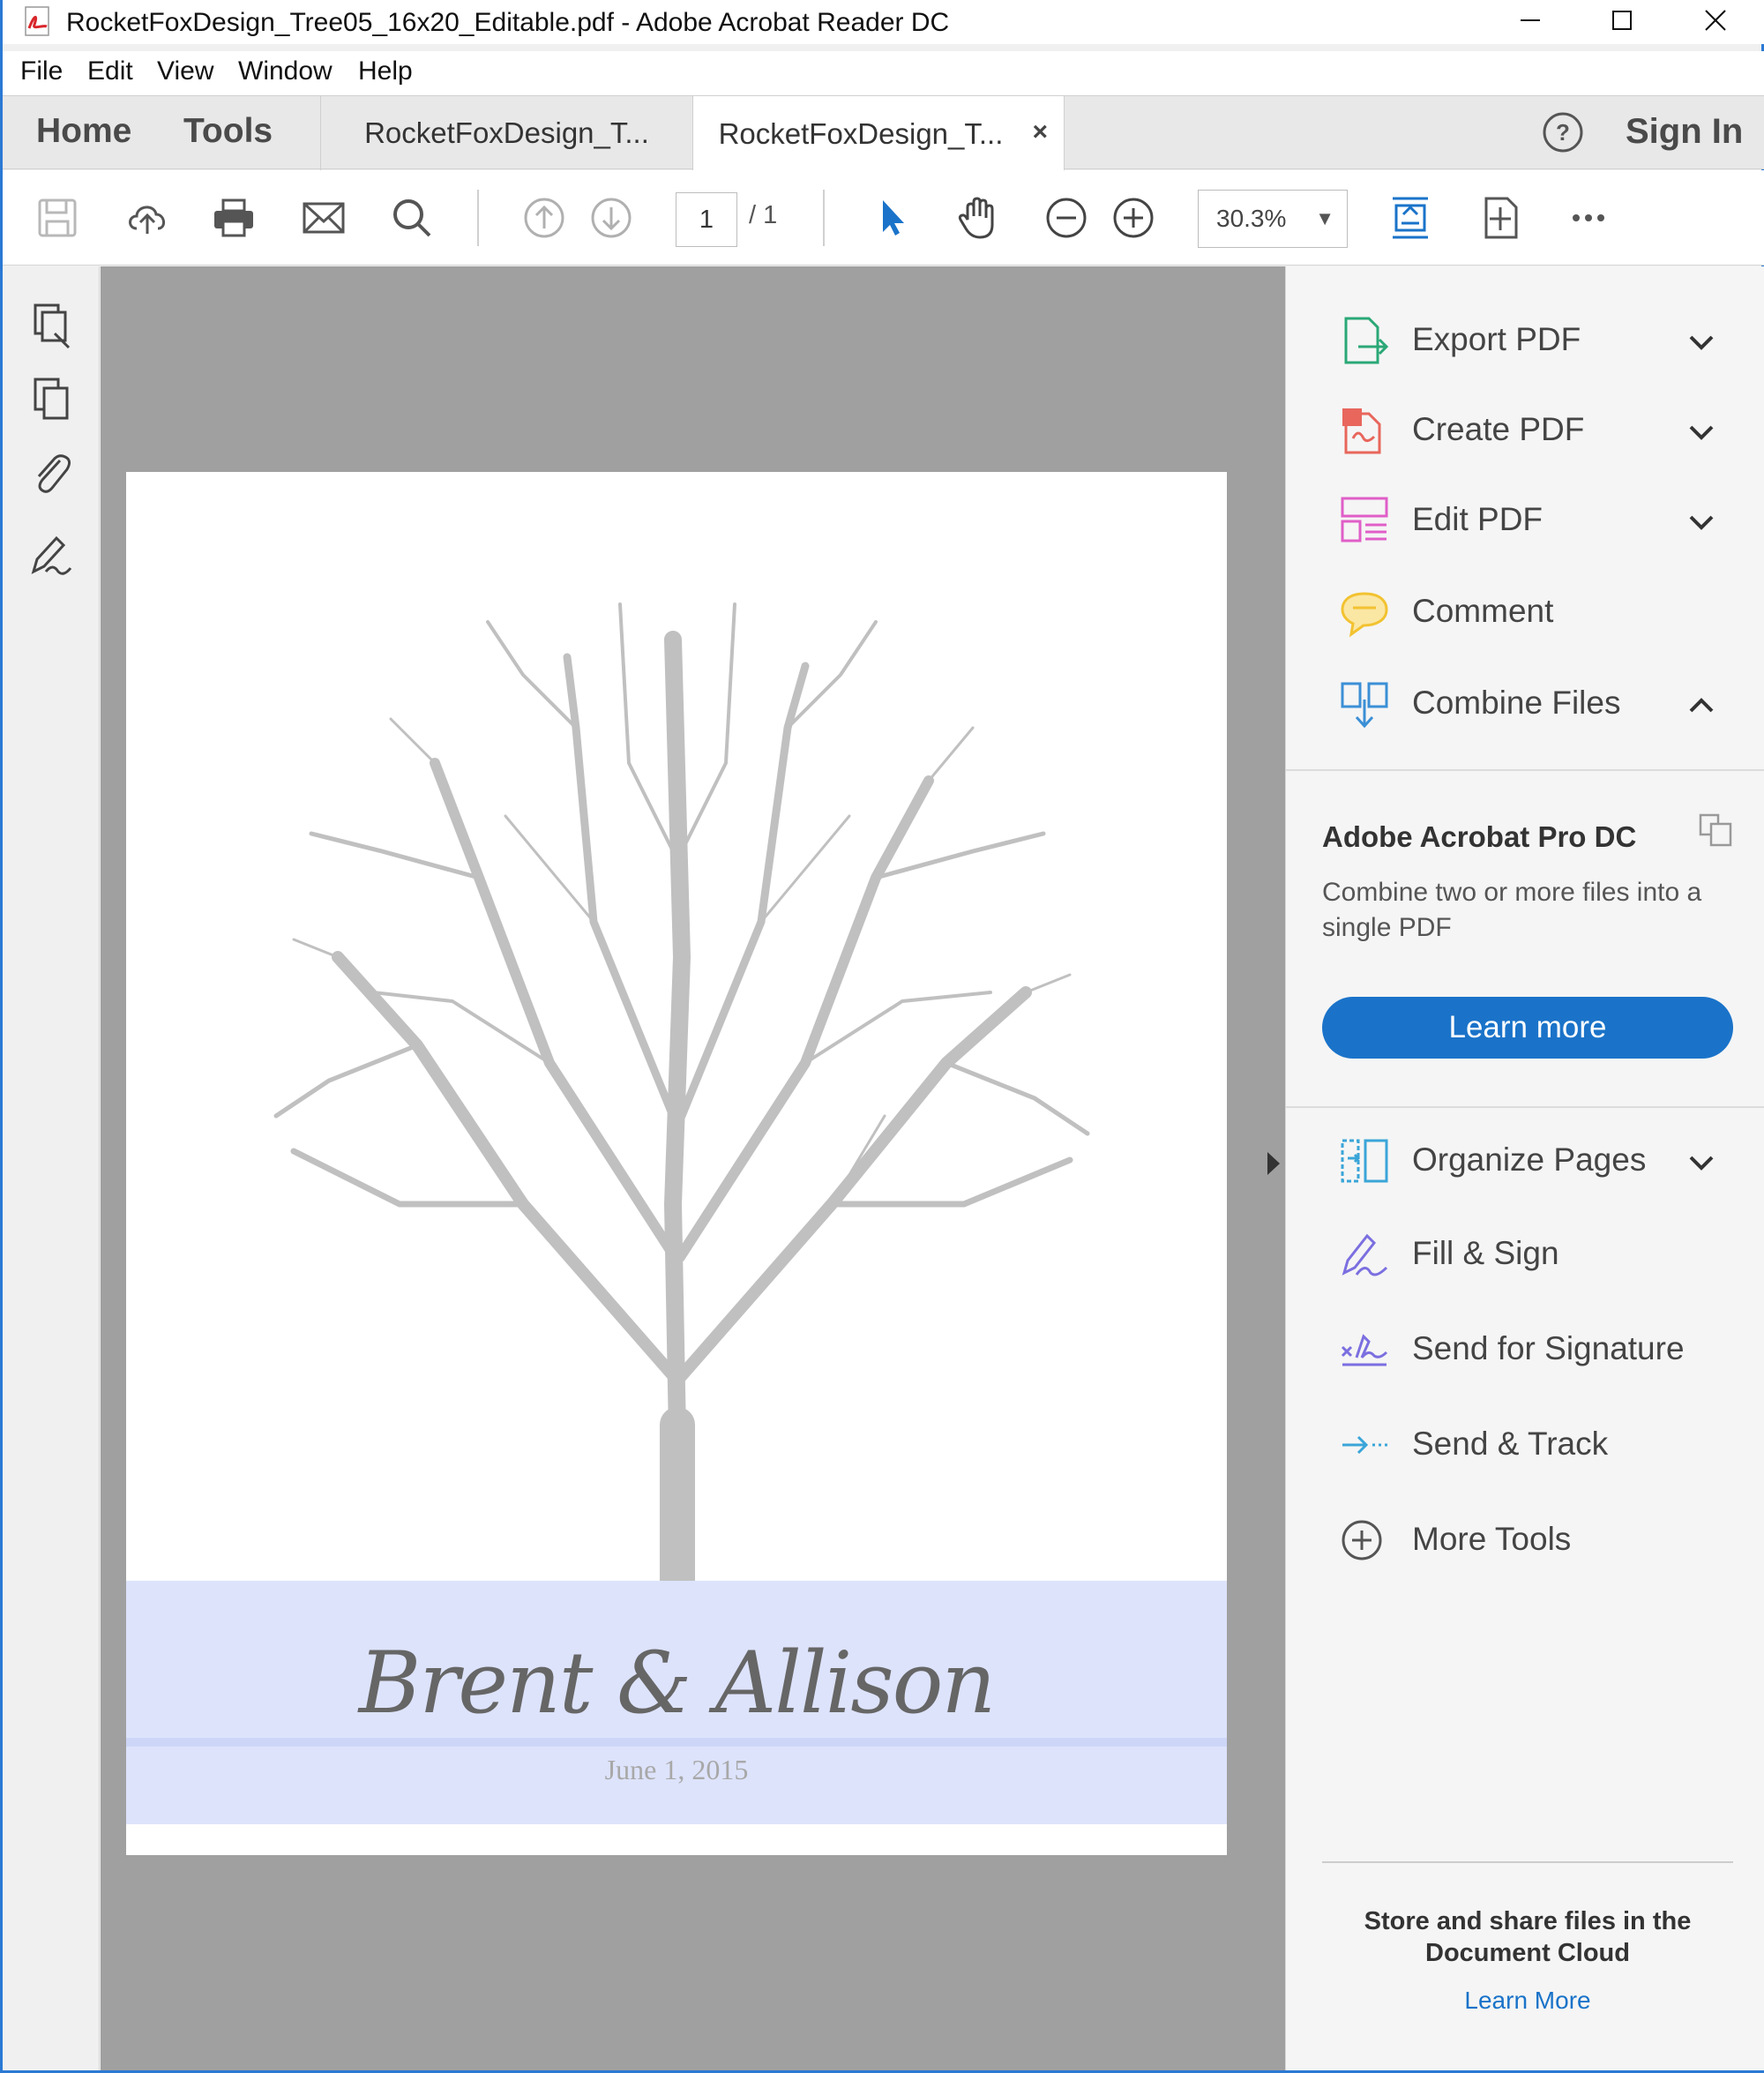 Image resolution: width=1764 pixels, height=2073 pixels. Describe the element at coordinates (323, 218) in the screenshot. I see `email-button` at that location.